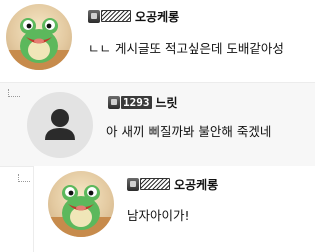 Image resolution: width=320 pixels, height=252 pixels. I want to click on default-avatar, so click(60, 125).